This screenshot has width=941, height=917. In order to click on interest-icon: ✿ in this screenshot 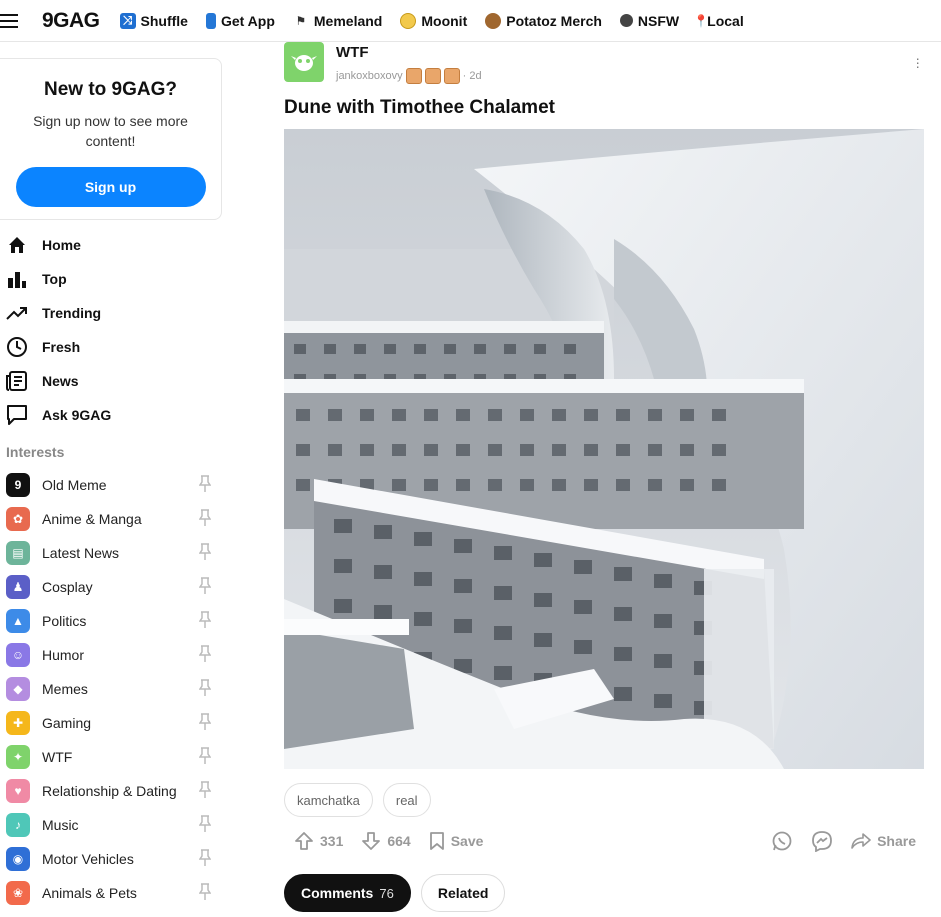, I will do `click(18, 519)`.